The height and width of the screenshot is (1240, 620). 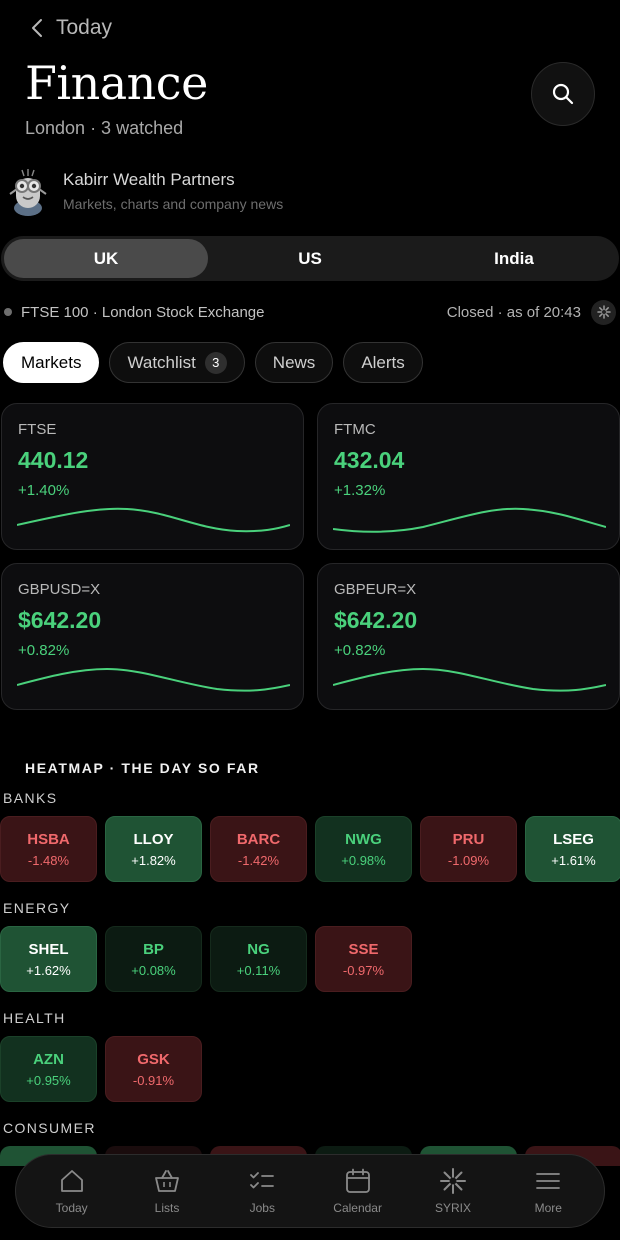 What do you see at coordinates (262, 1191) in the screenshot?
I see `tab-jobs: Jobs` at bounding box center [262, 1191].